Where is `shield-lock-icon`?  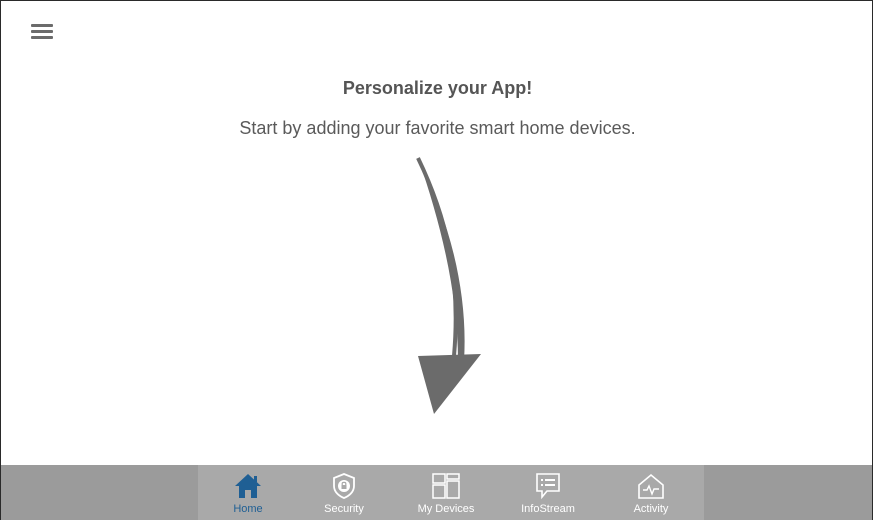 shield-lock-icon is located at coordinates (344, 486).